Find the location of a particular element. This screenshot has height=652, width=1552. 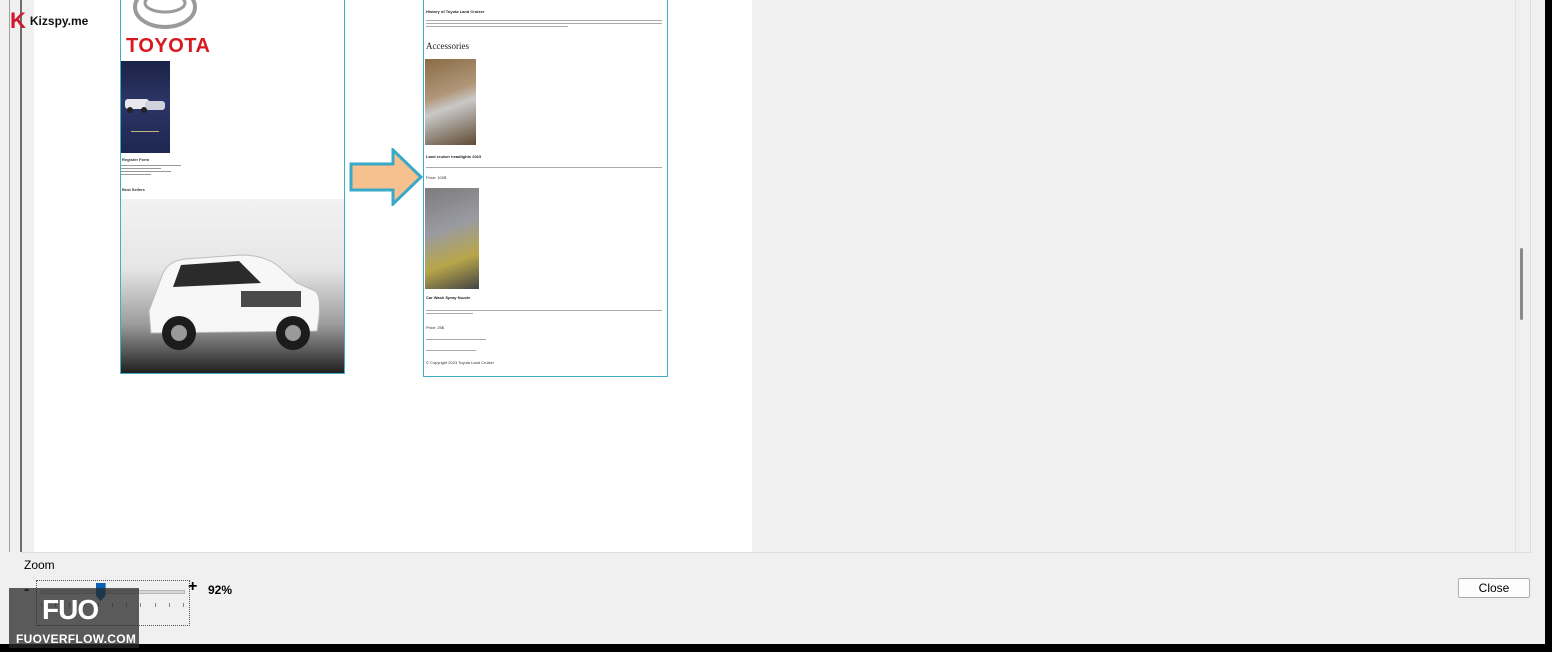

fuo-logo-icon: FUO is located at coordinates (70, 609).